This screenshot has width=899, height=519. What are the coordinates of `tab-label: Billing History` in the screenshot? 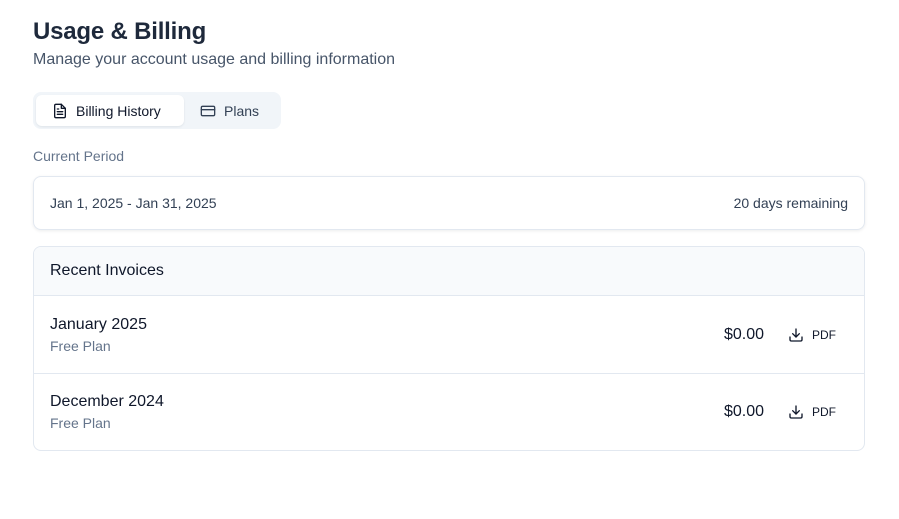 It's located at (118, 110).